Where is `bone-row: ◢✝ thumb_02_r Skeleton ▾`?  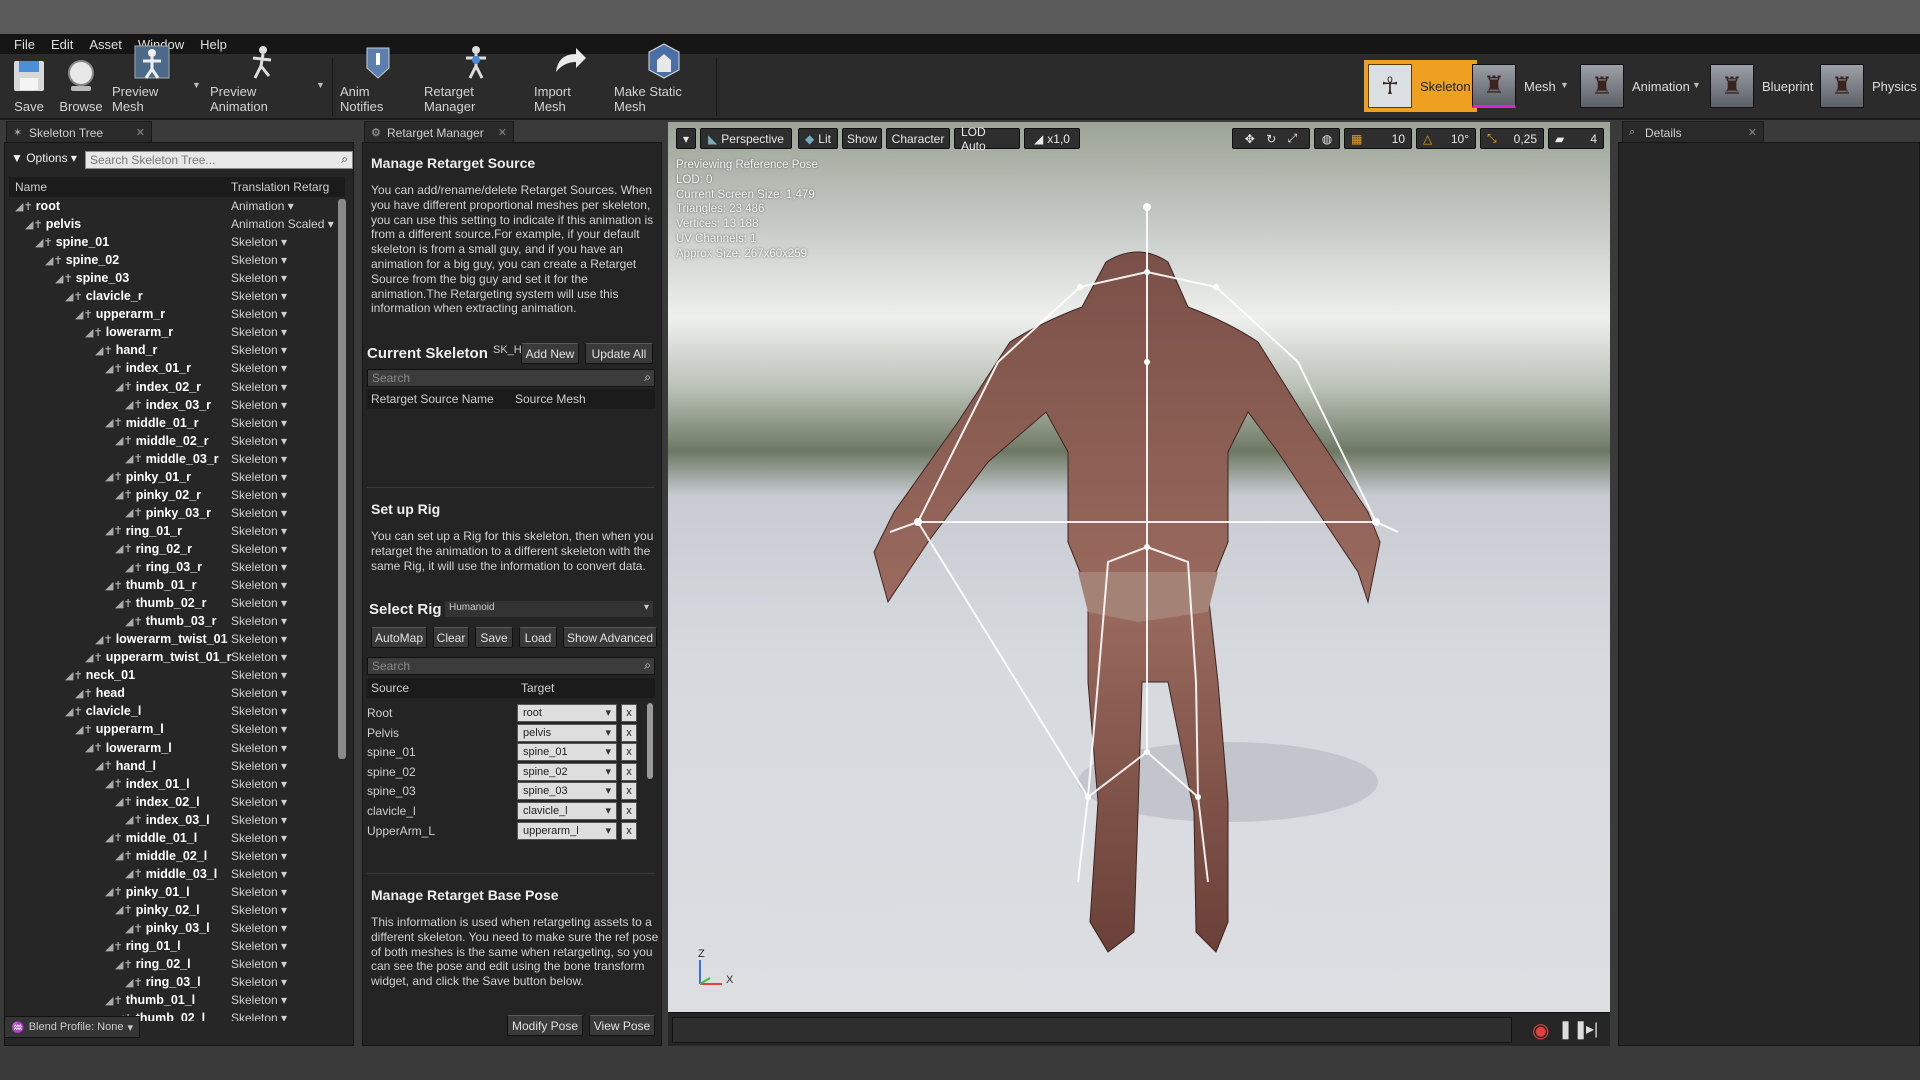
bone-row: ◢✝ thumb_02_r Skeleton ▾ is located at coordinates (176, 605).